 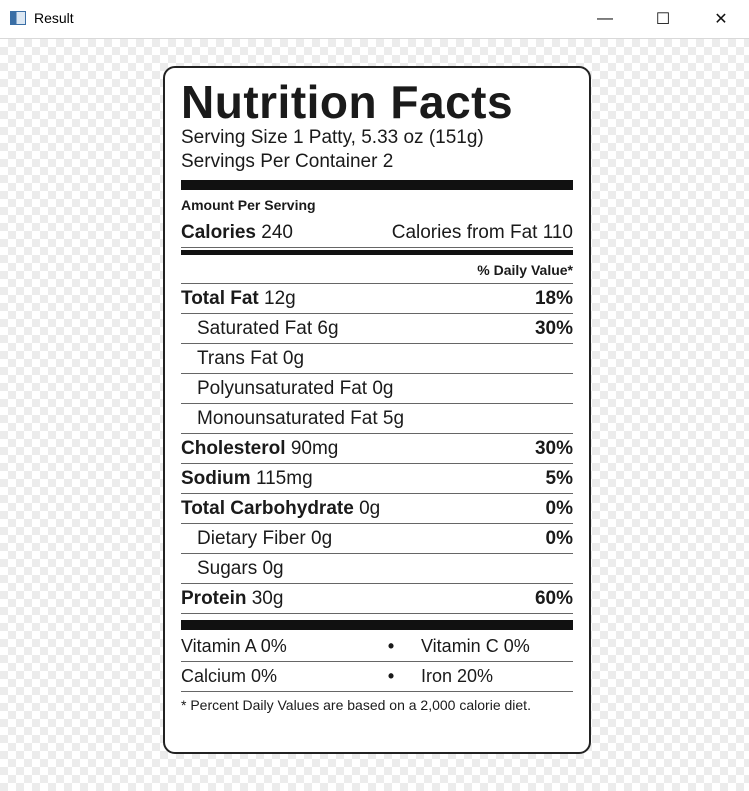 I want to click on serving-size: Serving Size 1 Patty, 5.33 oz (151g), so click(x=332, y=137).